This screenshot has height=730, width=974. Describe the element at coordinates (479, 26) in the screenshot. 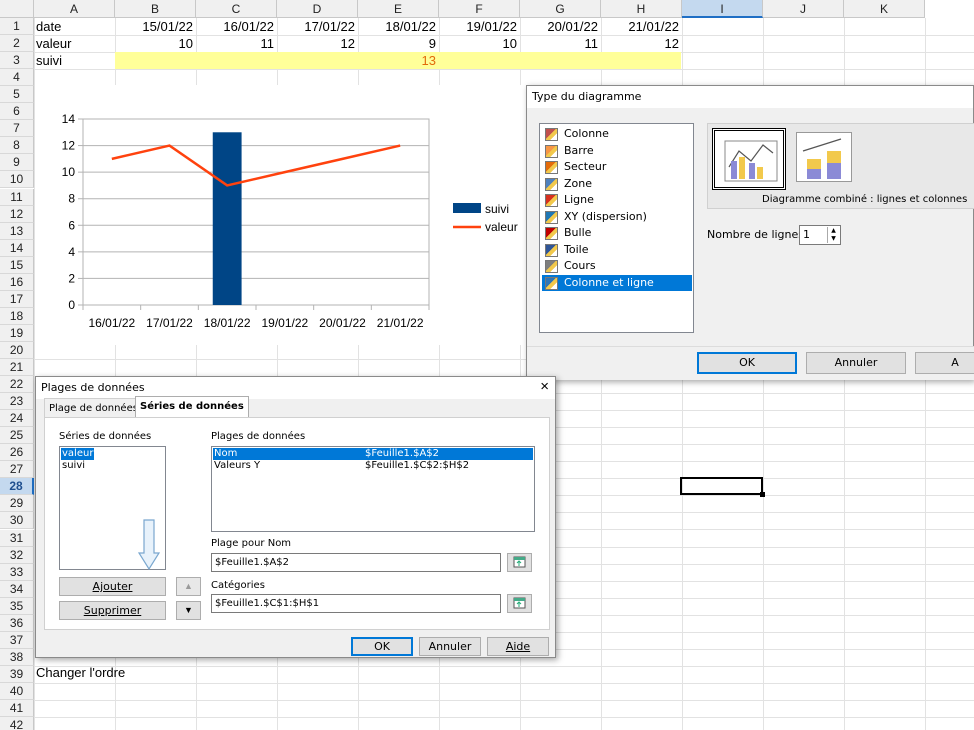

I see `cell-f1: 19/01/22` at that location.